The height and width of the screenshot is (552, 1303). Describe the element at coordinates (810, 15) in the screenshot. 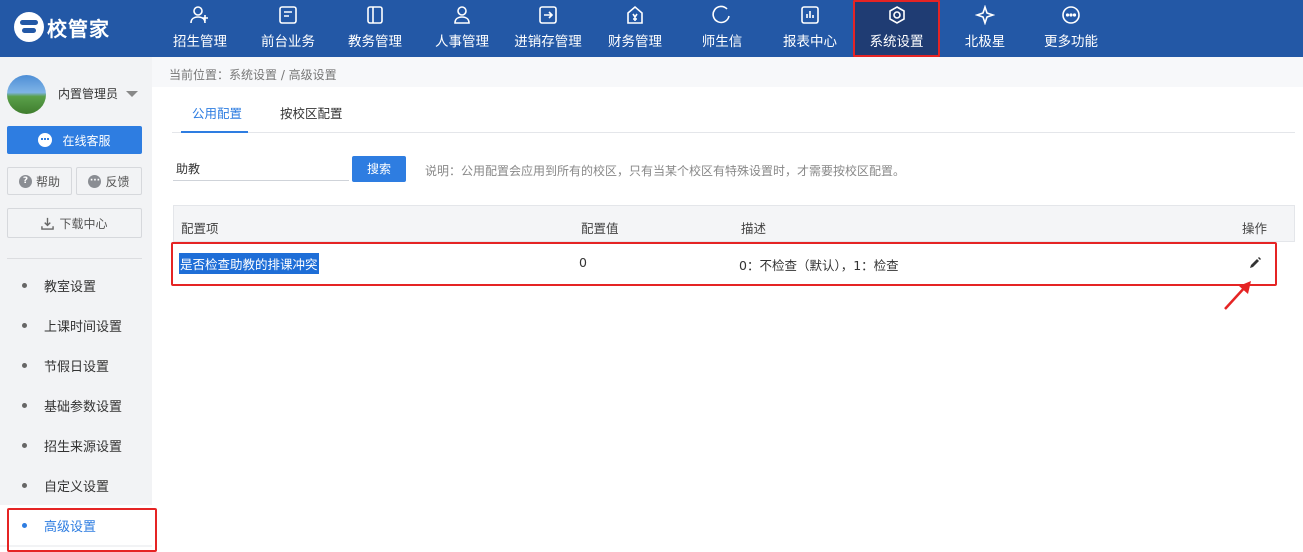

I see `chart-icon` at that location.